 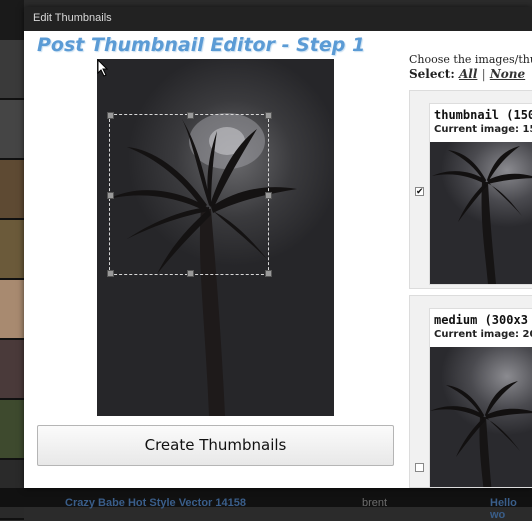 I want to click on crop-handle-bottom-right, so click(x=268, y=273).